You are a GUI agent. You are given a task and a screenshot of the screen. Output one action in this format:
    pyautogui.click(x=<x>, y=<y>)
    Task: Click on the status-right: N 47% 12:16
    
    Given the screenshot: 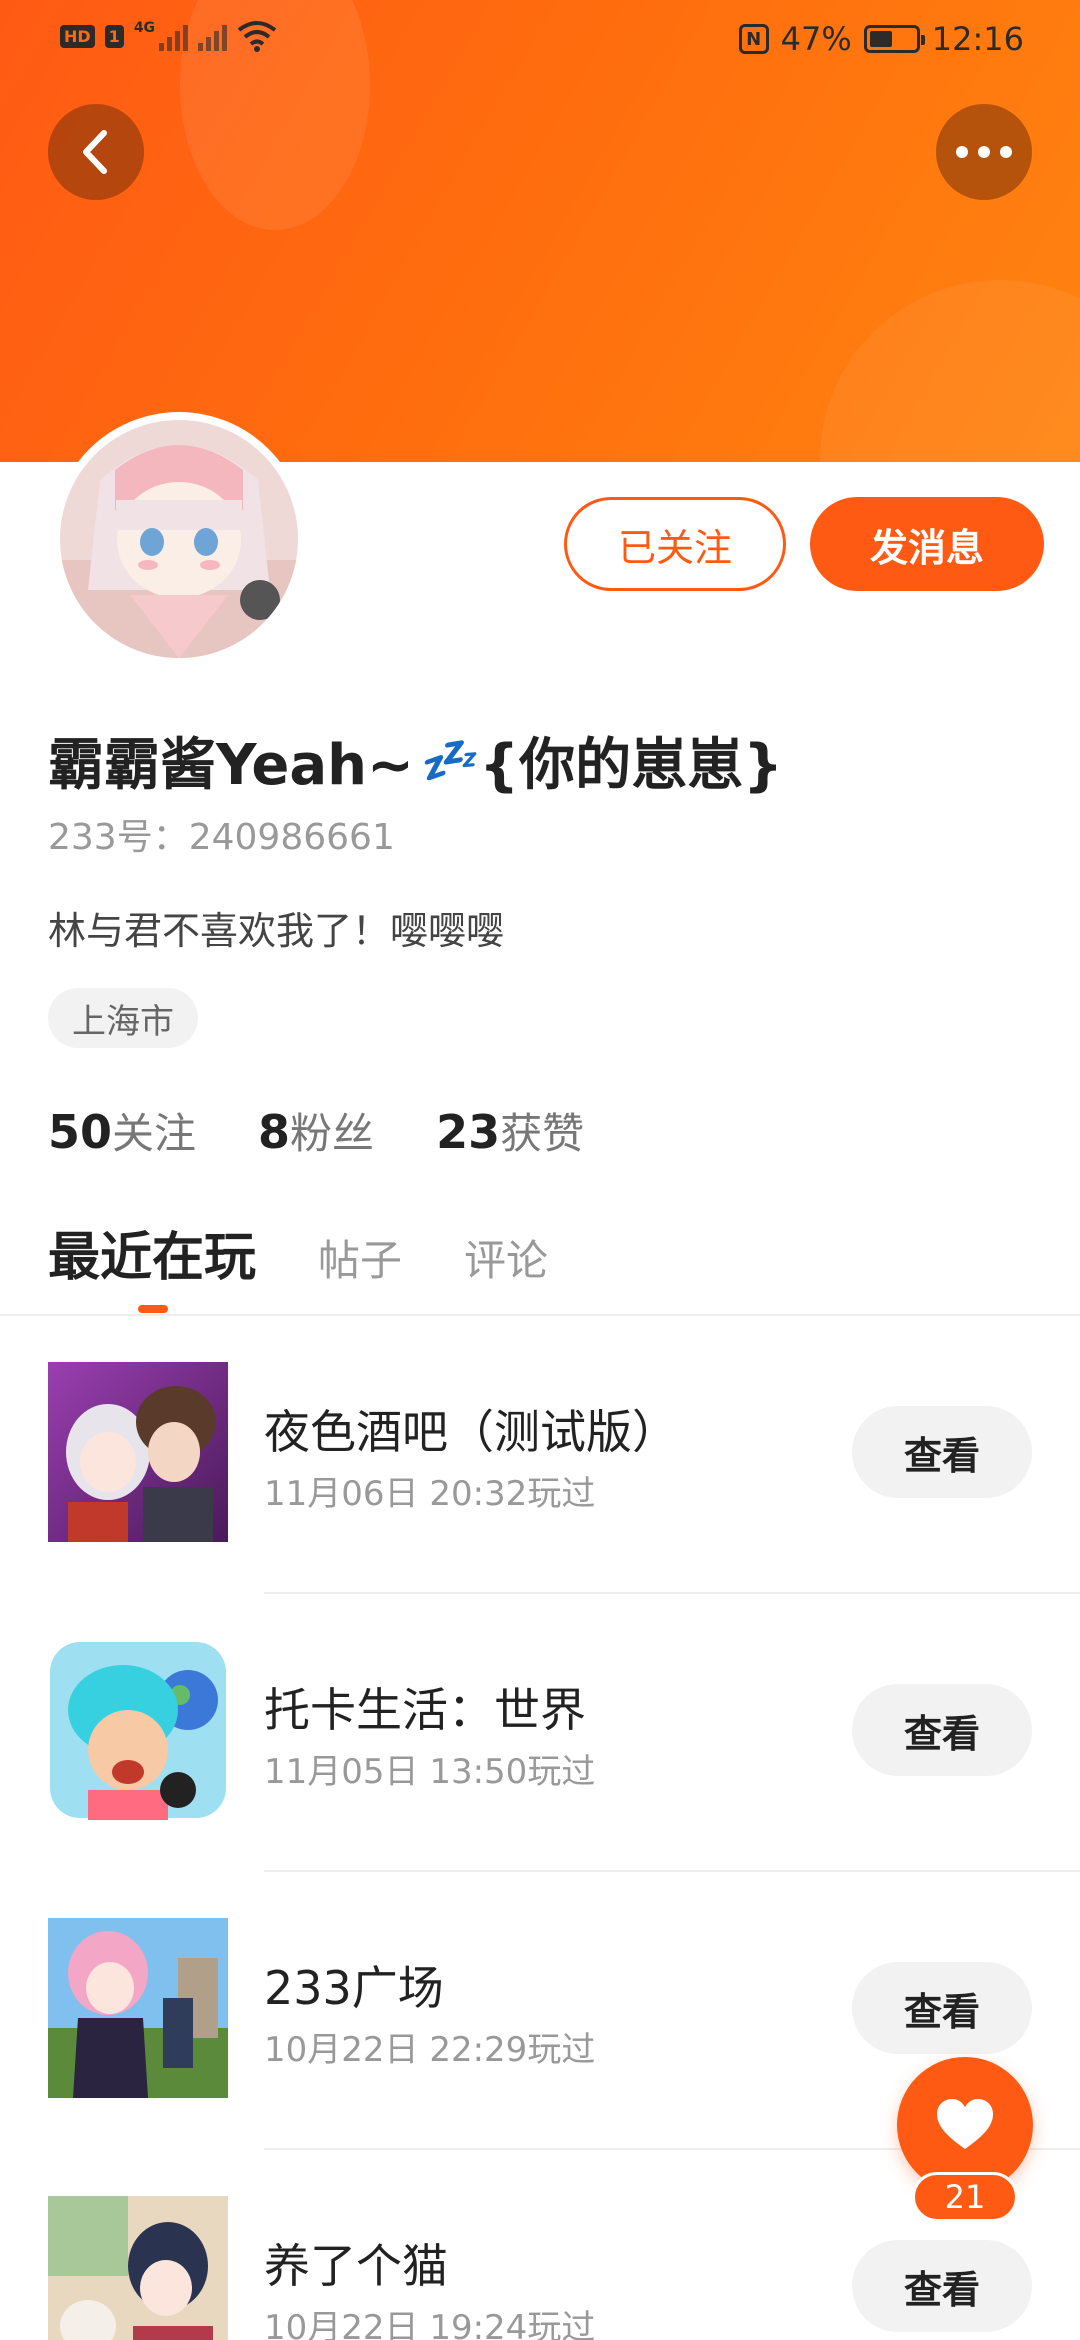 What is the action you would take?
    pyautogui.click(x=881, y=39)
    